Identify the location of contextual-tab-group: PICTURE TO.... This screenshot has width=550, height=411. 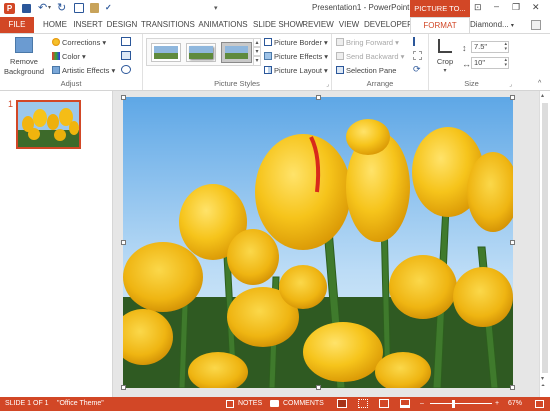
(440, 8).